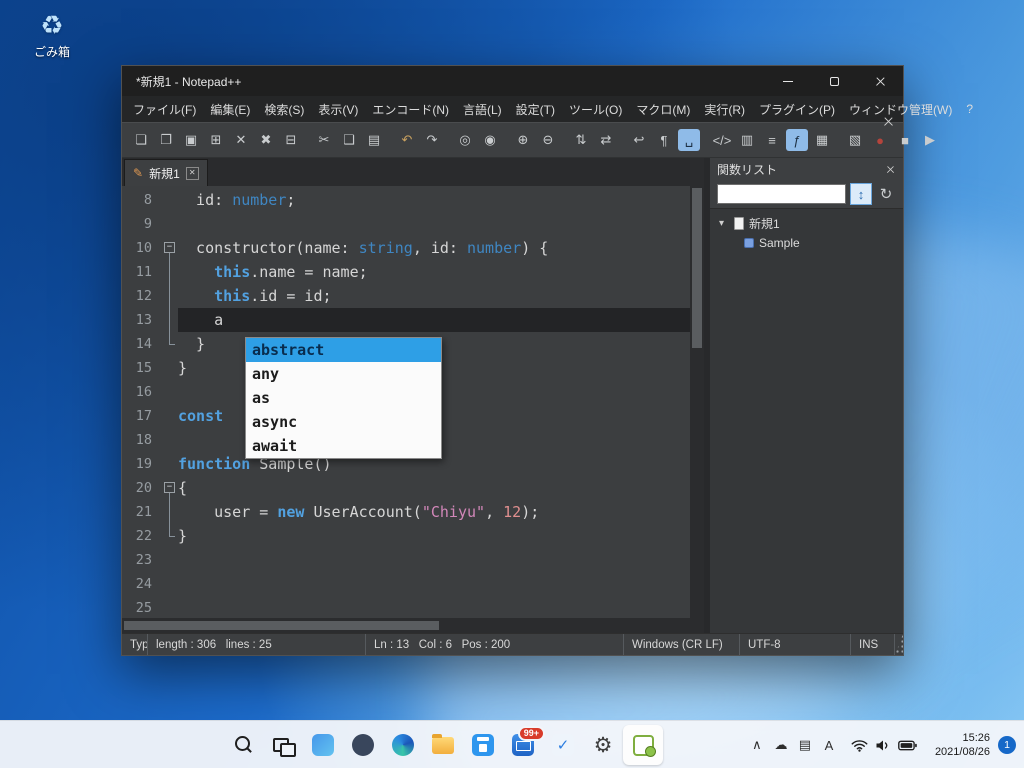 This screenshot has width=1024, height=768. Describe the element at coordinates (930, 140) in the screenshot. I see `macro-play-button: ▶` at that location.